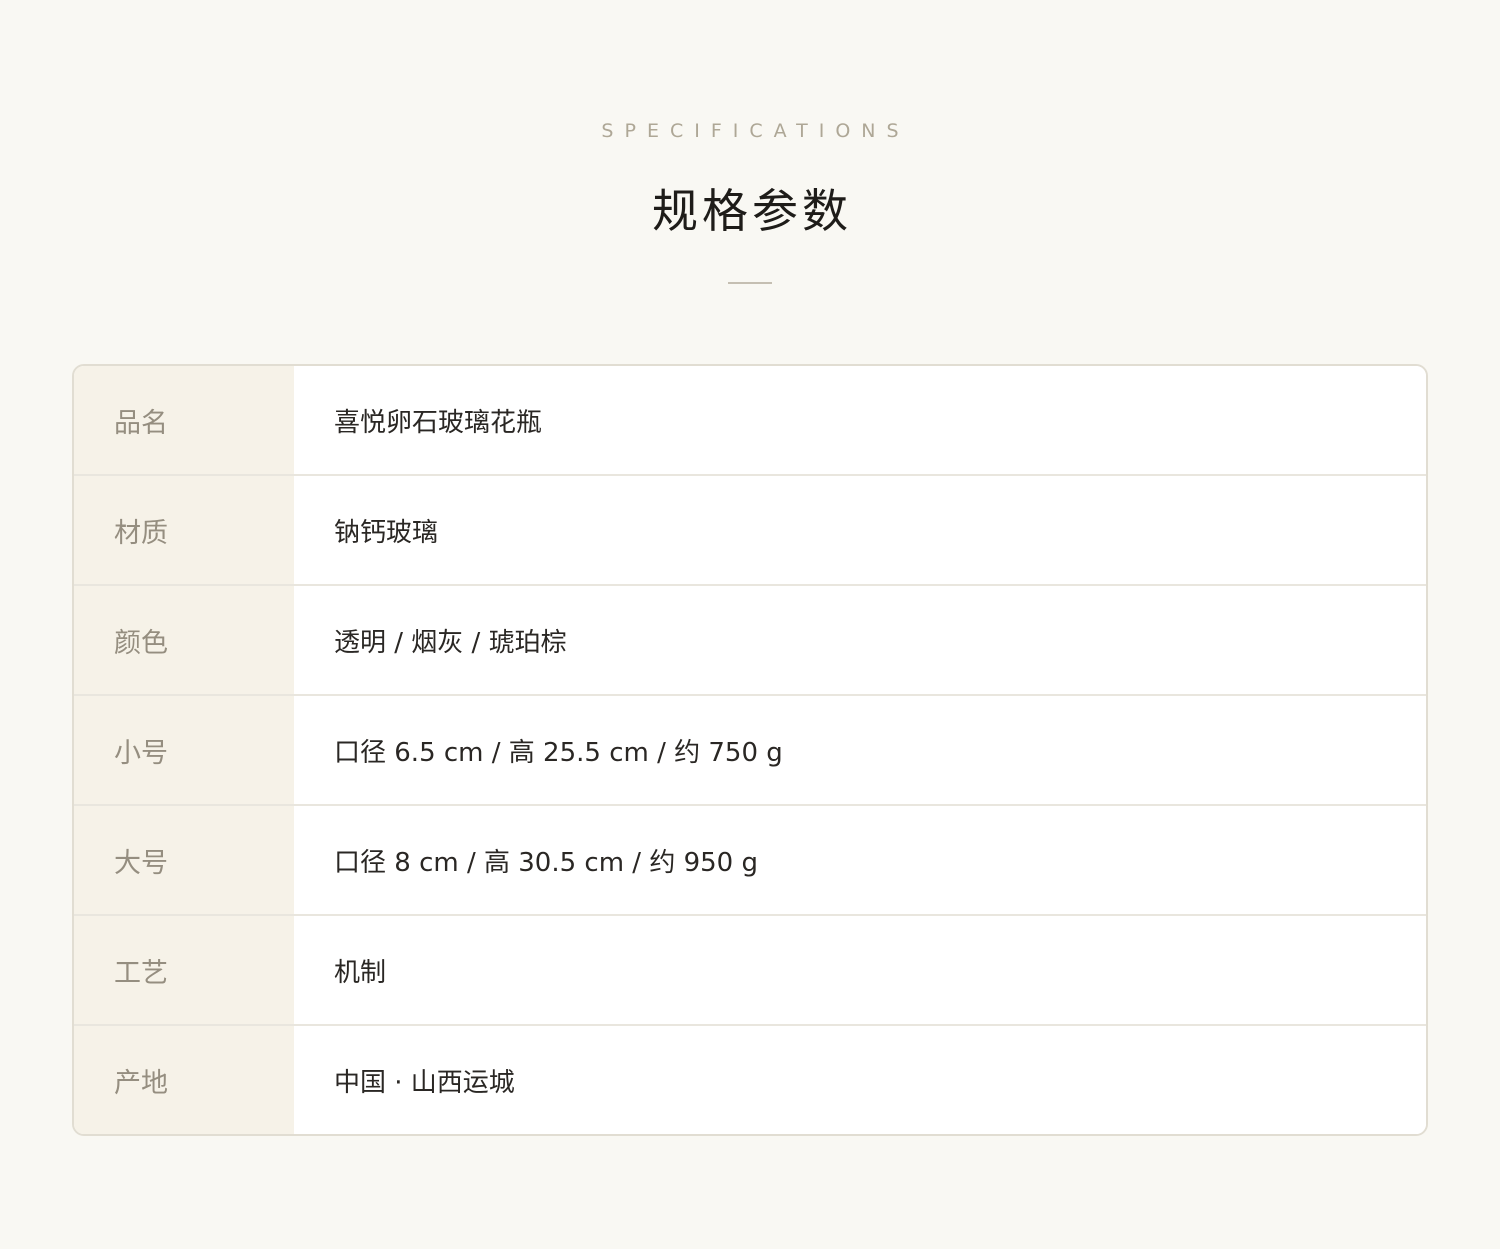  What do you see at coordinates (752, 211) in the screenshot?
I see `section-title: 规格参数` at bounding box center [752, 211].